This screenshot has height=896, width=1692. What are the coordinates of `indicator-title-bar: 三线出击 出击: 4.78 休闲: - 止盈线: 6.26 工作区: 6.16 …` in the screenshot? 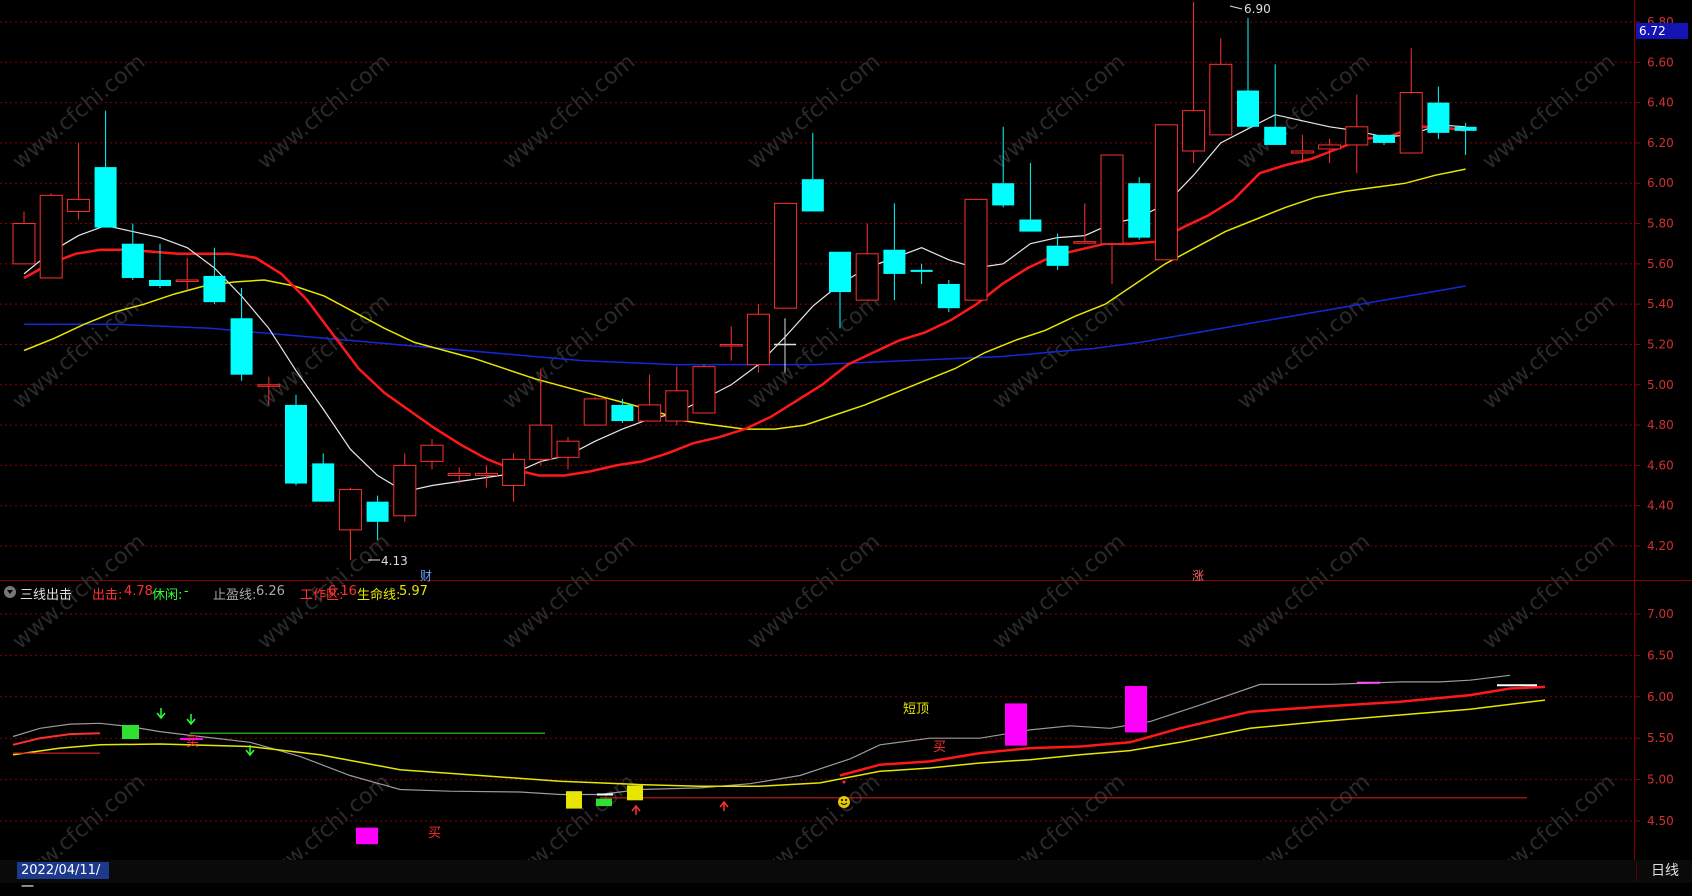 It's located at (817, 593).